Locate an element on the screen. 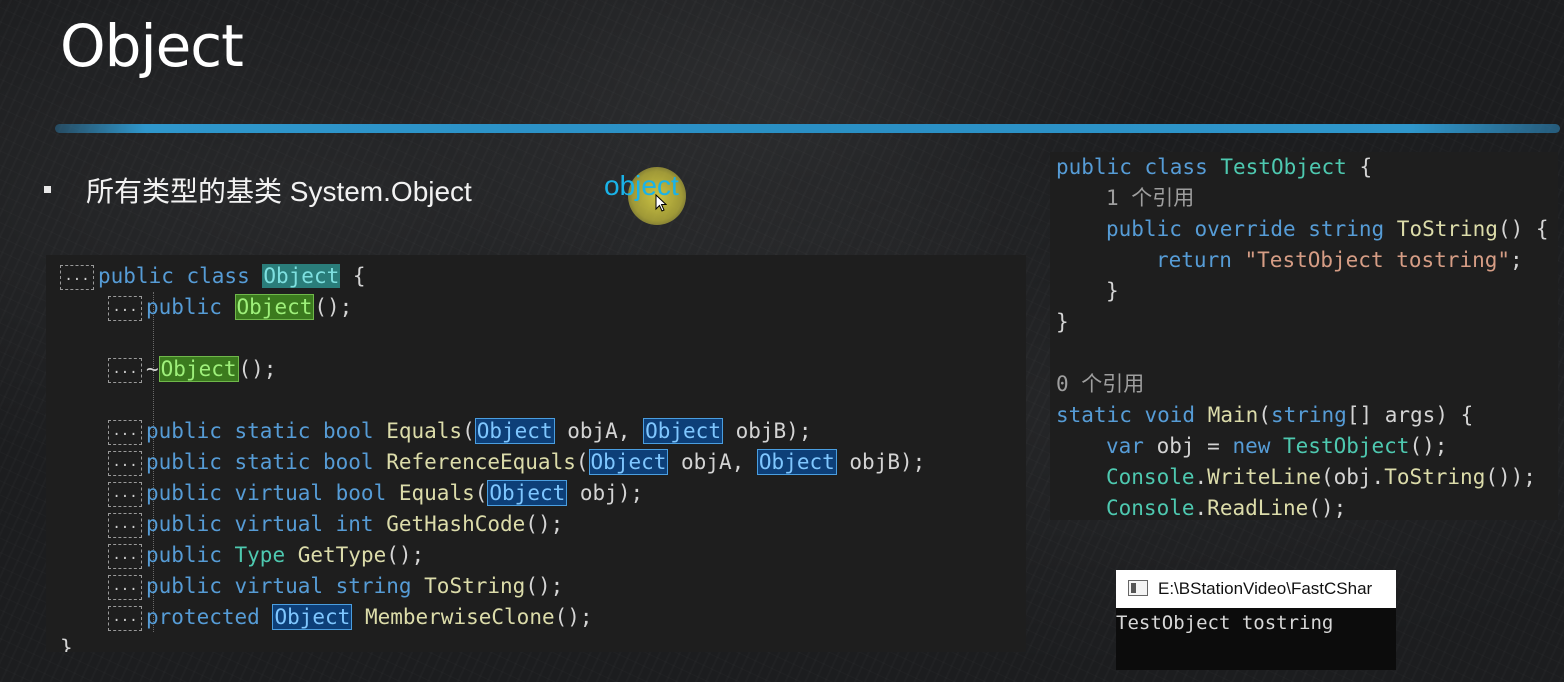 The width and height of the screenshot is (1564, 682). code-line: ... public virtual int GetHashCode(); is located at coordinates (485, 524).